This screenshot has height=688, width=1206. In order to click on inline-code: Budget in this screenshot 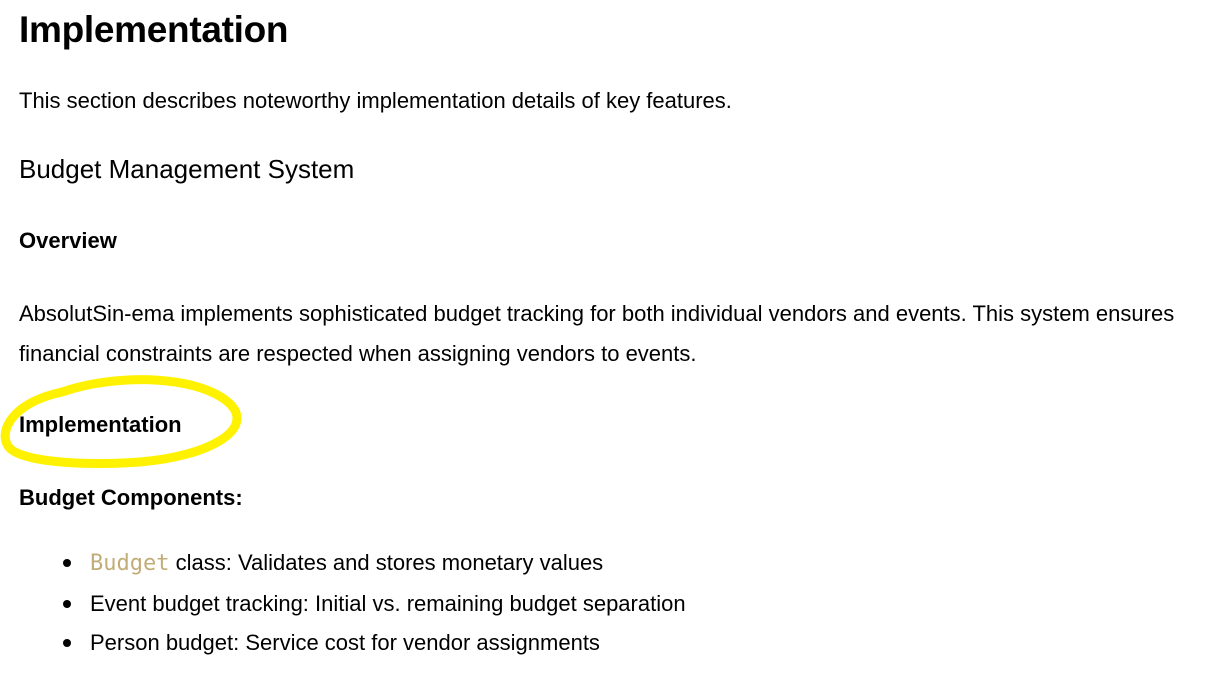, I will do `click(130, 563)`.